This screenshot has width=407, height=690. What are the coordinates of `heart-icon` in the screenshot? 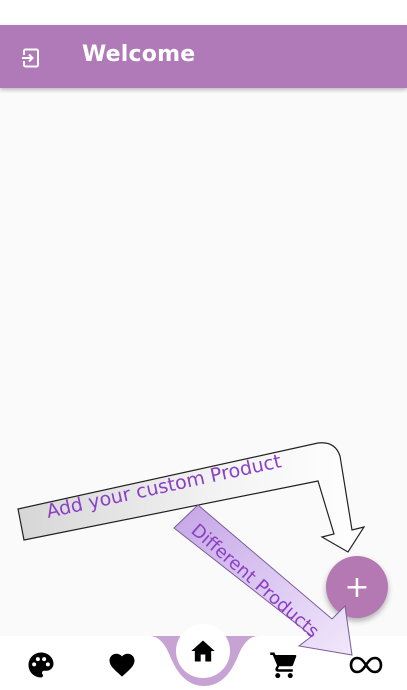 It's located at (122, 665).